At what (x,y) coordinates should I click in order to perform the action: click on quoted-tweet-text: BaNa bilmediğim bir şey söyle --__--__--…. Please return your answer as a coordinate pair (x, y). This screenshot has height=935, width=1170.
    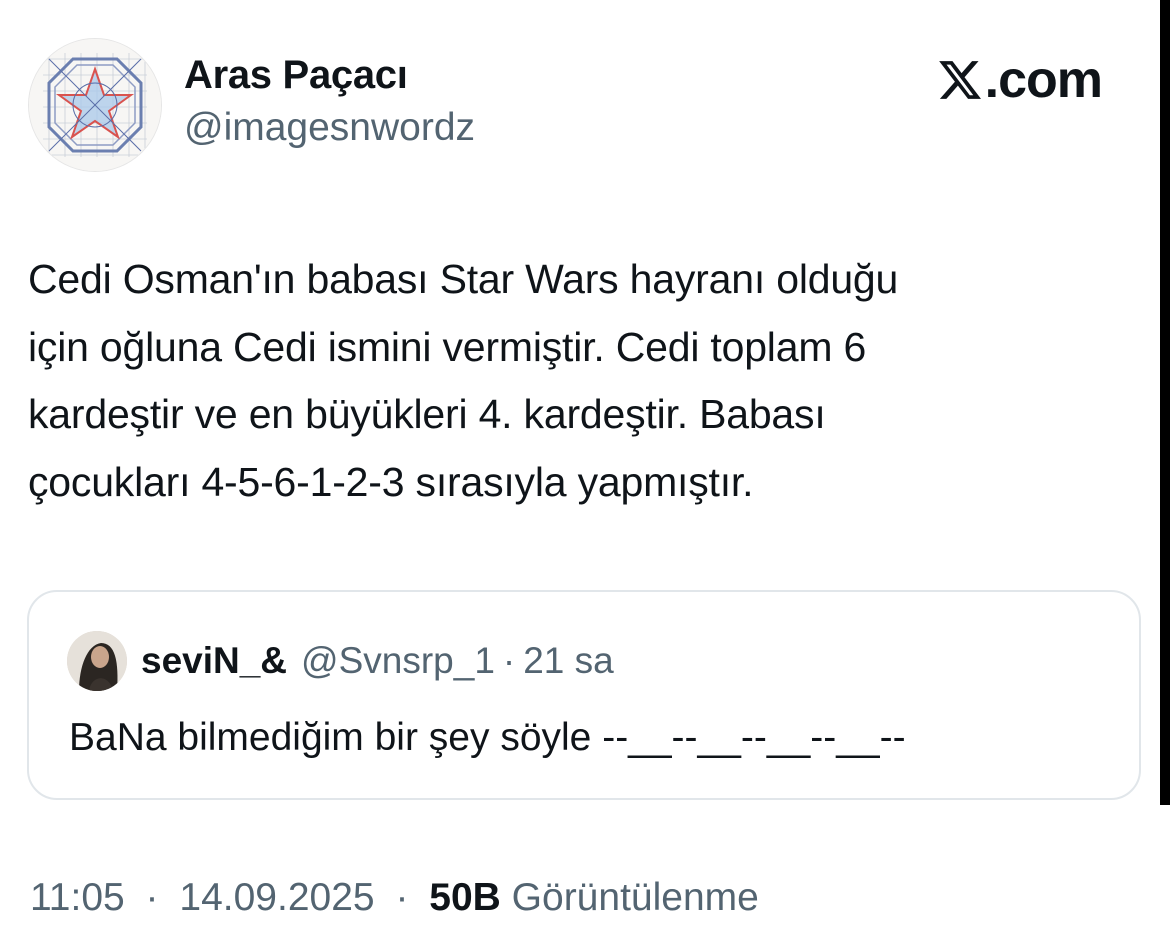
    Looking at the image, I should click on (487, 737).